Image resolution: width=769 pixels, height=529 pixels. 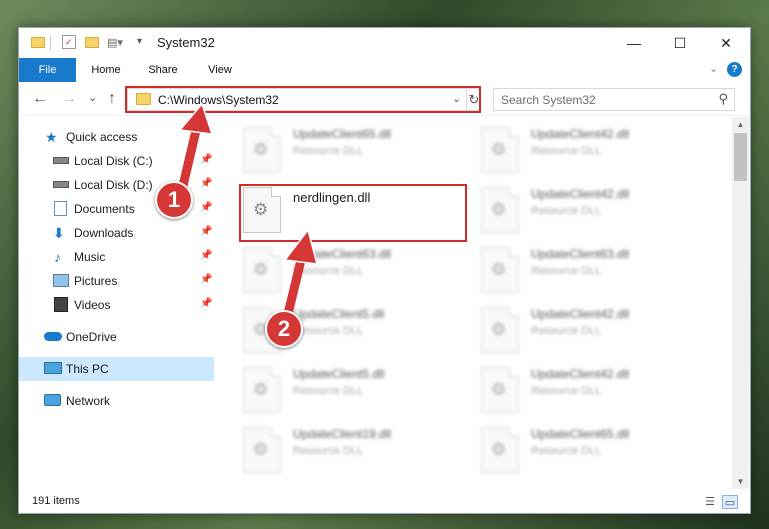 I want to click on maximize-button: ☐, so click(x=680, y=43).